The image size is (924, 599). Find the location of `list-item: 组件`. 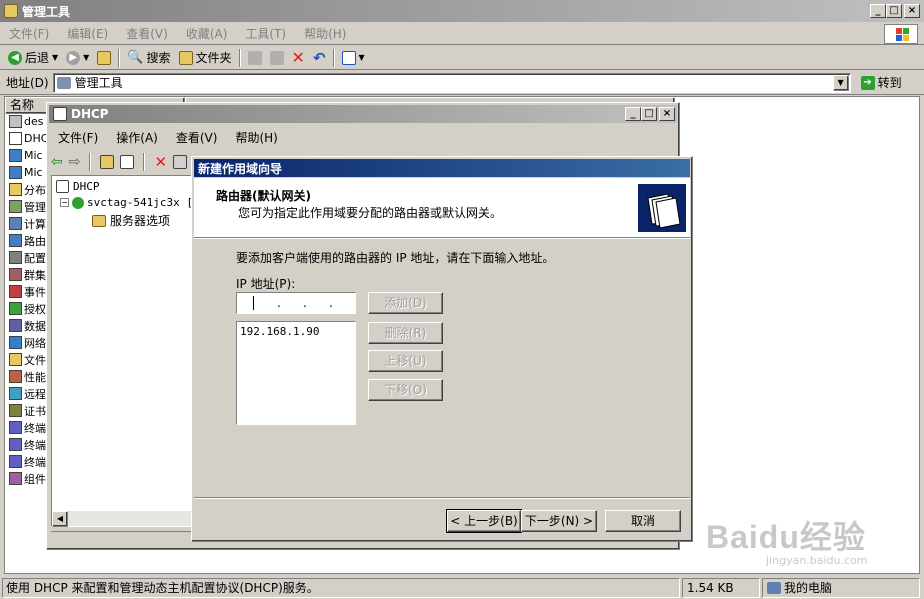

list-item: 组件 is located at coordinates (29, 478).